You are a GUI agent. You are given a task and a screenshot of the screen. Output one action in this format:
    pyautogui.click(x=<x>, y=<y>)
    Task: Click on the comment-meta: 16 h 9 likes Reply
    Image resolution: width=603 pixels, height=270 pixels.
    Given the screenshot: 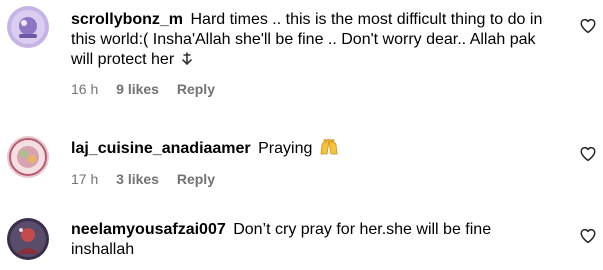 What is the action you would take?
    pyautogui.click(x=311, y=89)
    